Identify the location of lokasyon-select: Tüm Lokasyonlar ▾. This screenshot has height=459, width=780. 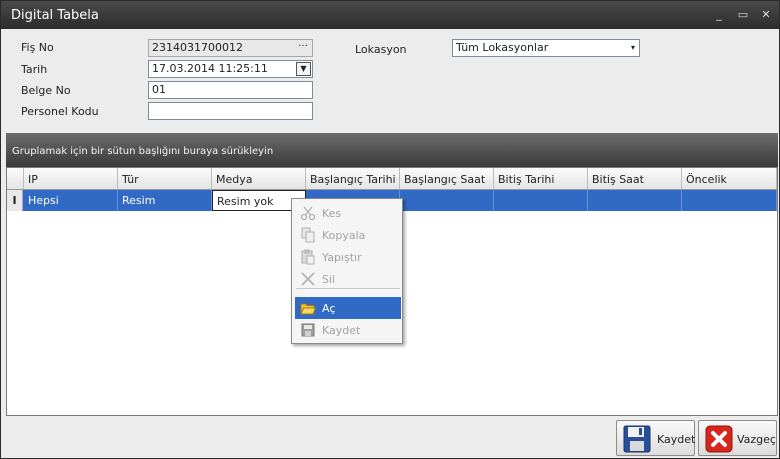
(546, 48).